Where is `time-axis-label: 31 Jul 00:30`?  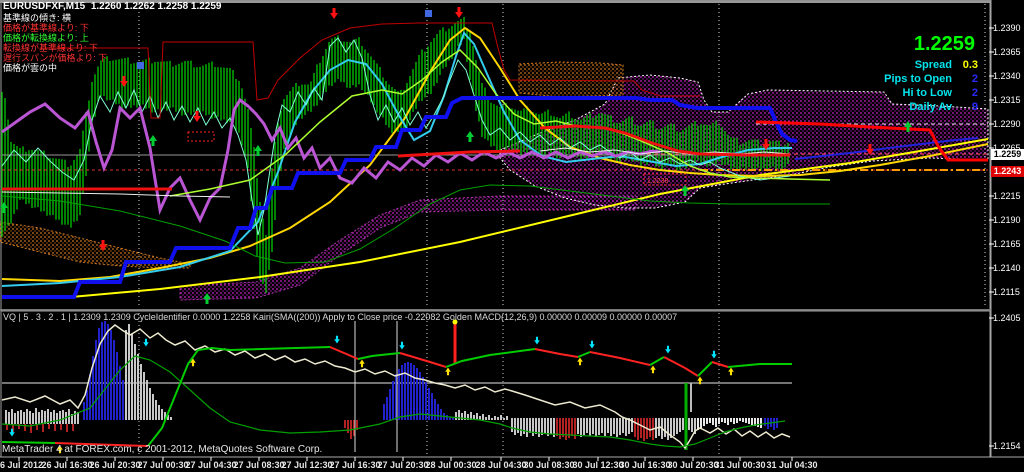 time-axis-label: 31 Jul 00:30 is located at coordinates (740, 465).